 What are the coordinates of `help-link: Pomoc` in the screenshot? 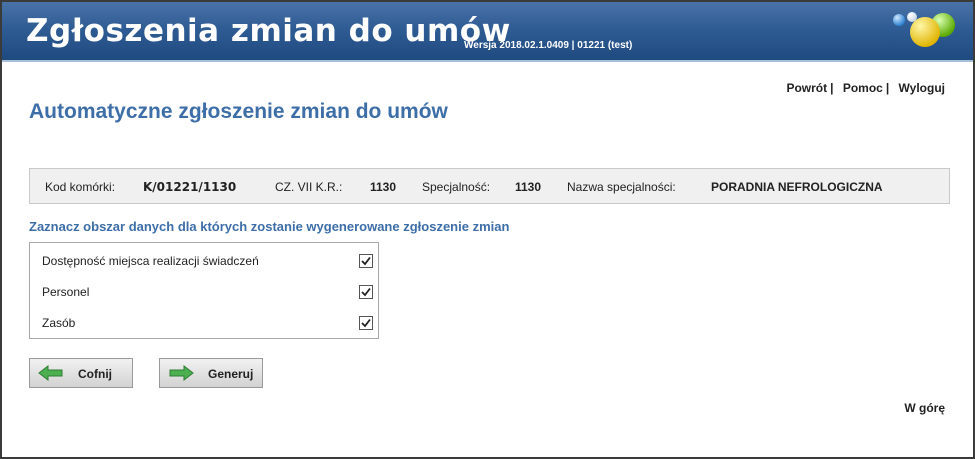 It's located at (863, 88).